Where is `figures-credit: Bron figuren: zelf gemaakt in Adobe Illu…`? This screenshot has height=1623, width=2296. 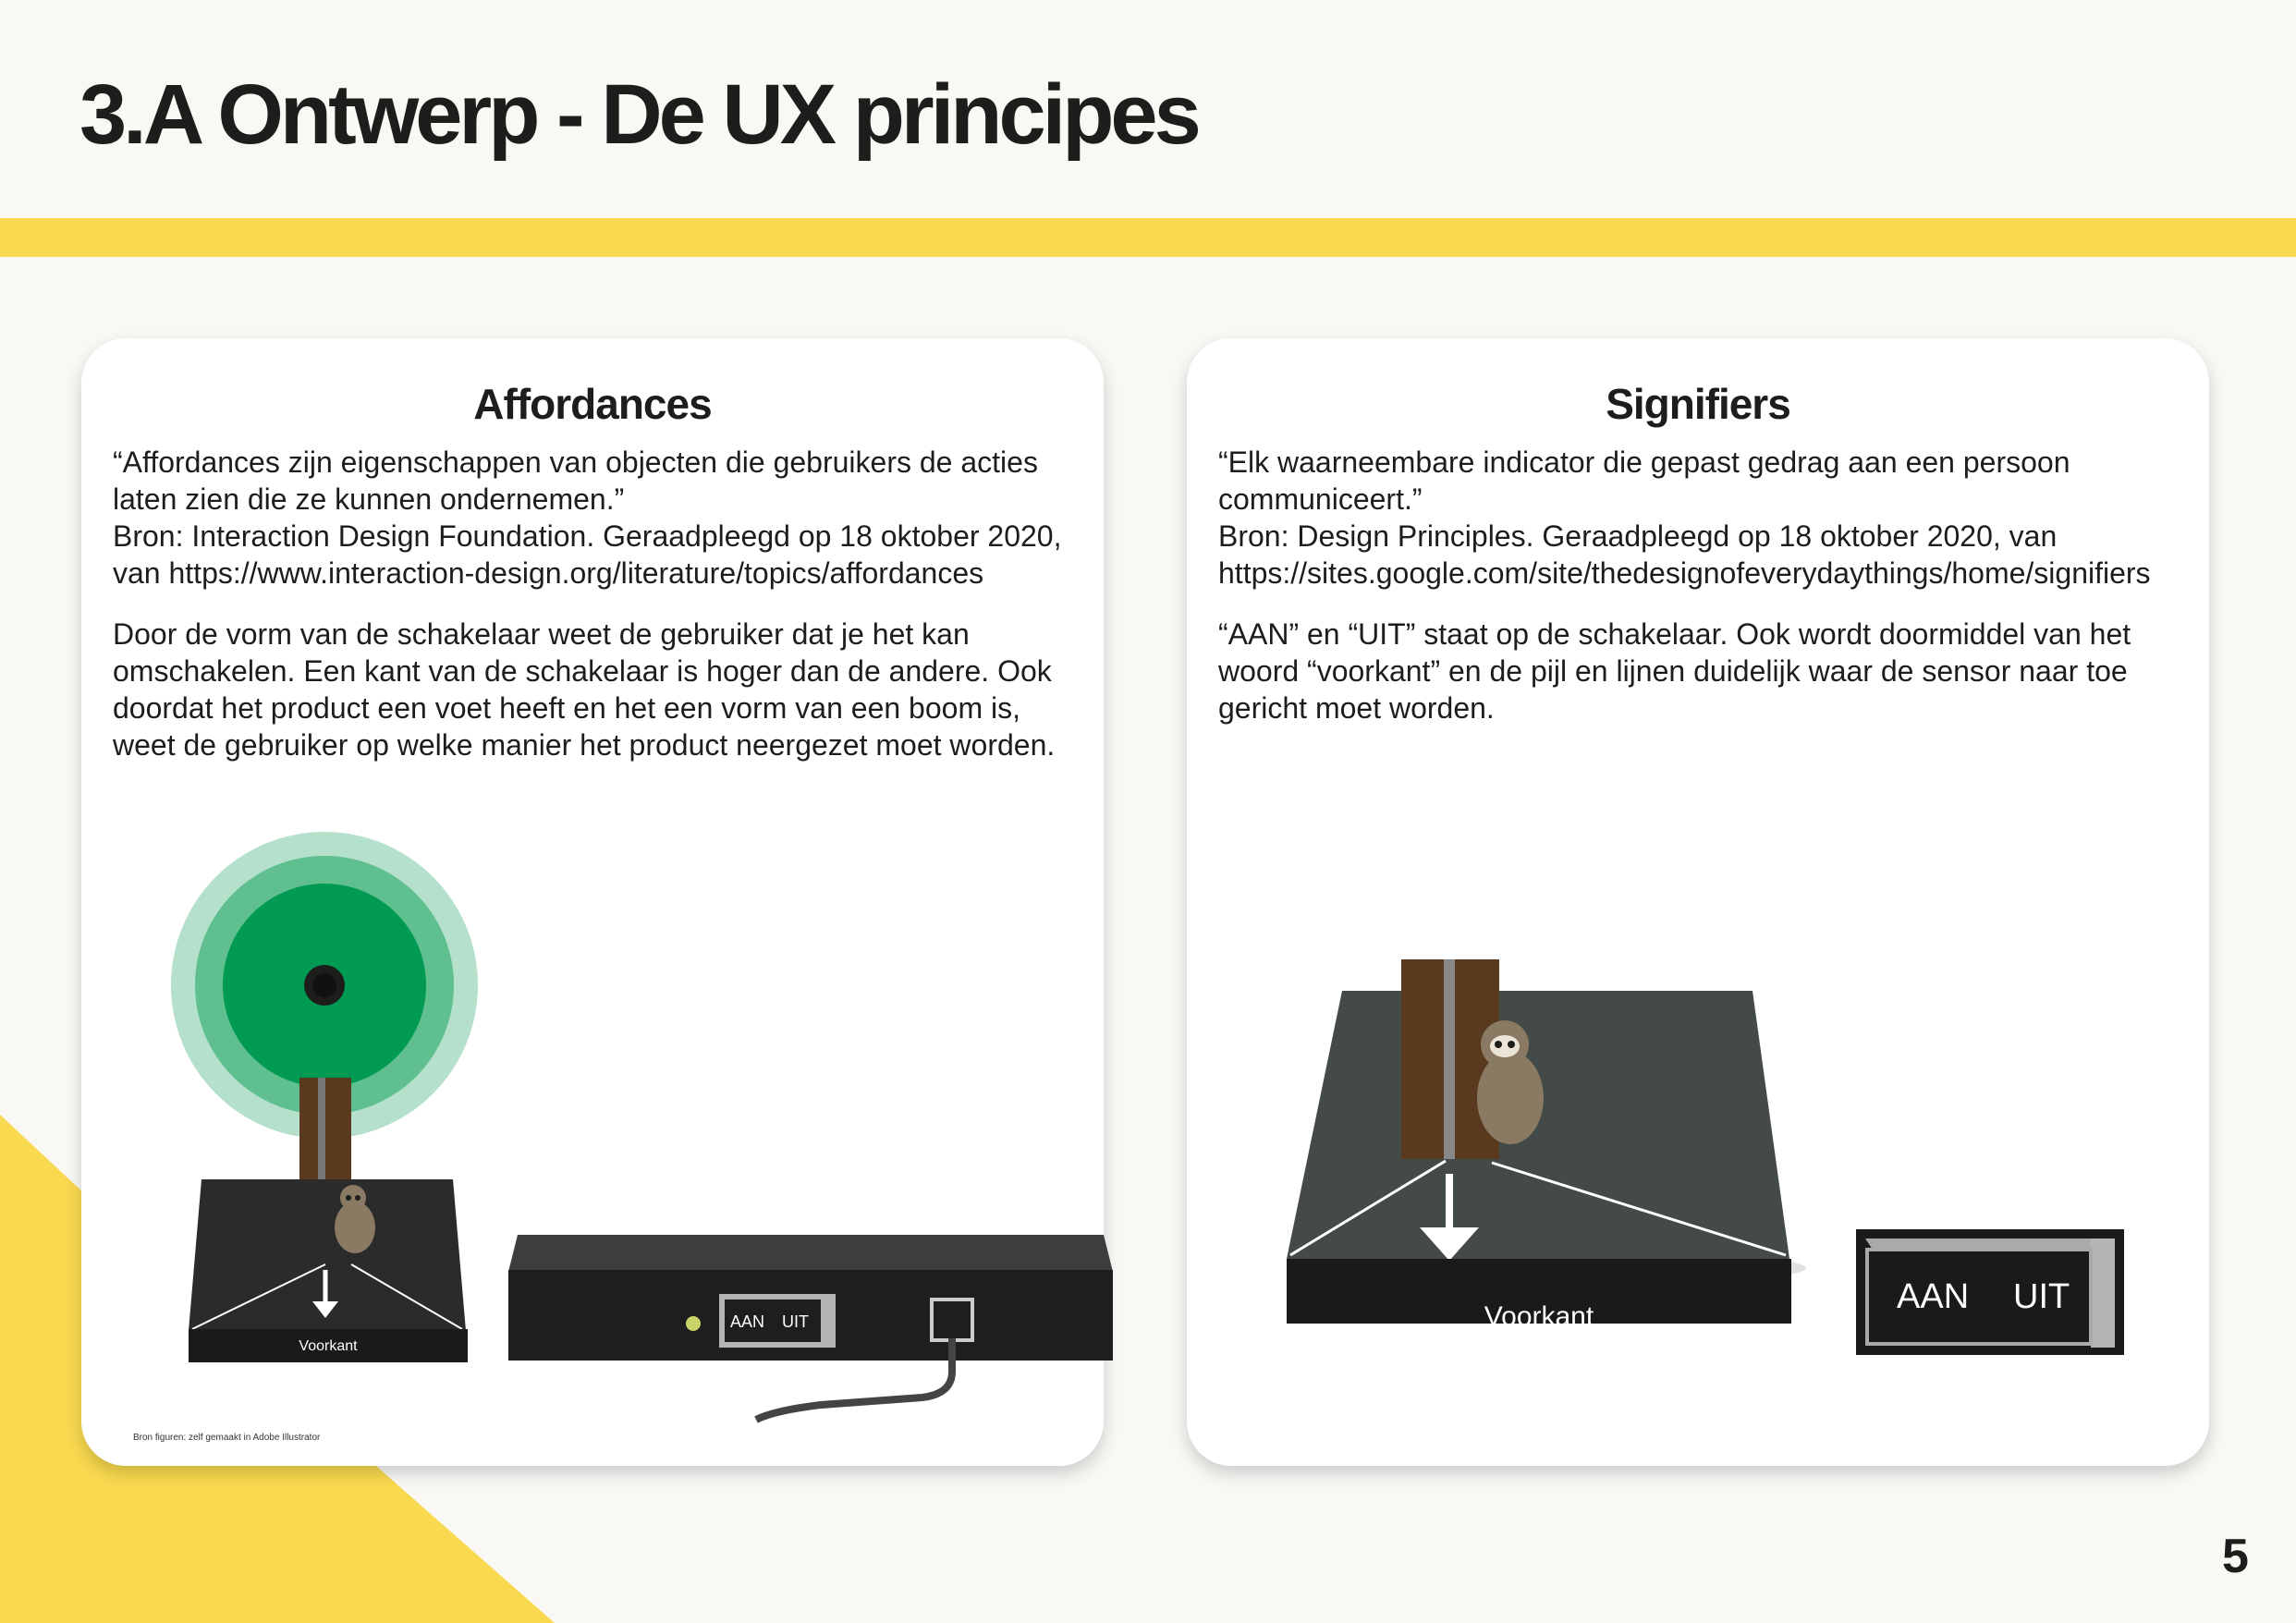
figures-credit: Bron figuren: zelf gemaakt in Adobe Illu… is located at coordinates (227, 1438).